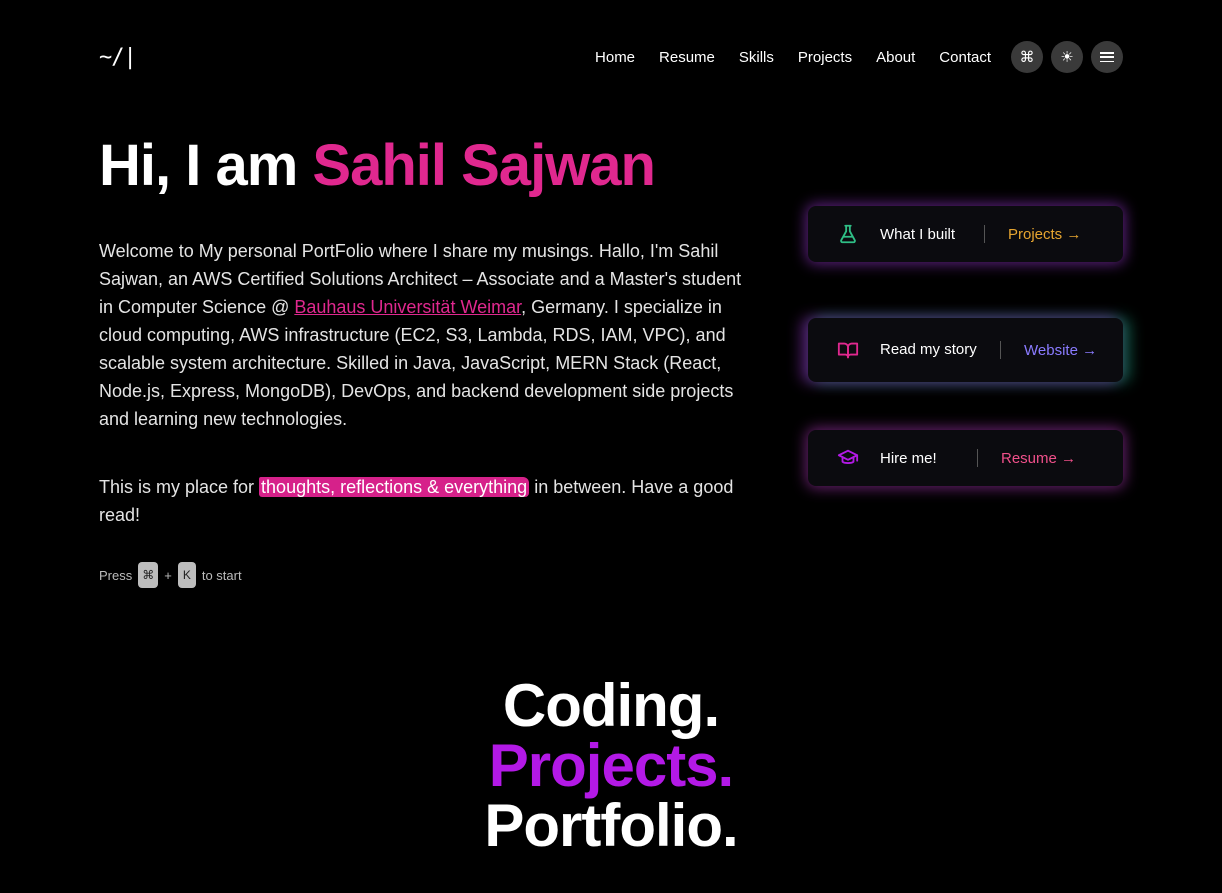  I want to click on command-palette-button: ⌘, so click(1027, 57).